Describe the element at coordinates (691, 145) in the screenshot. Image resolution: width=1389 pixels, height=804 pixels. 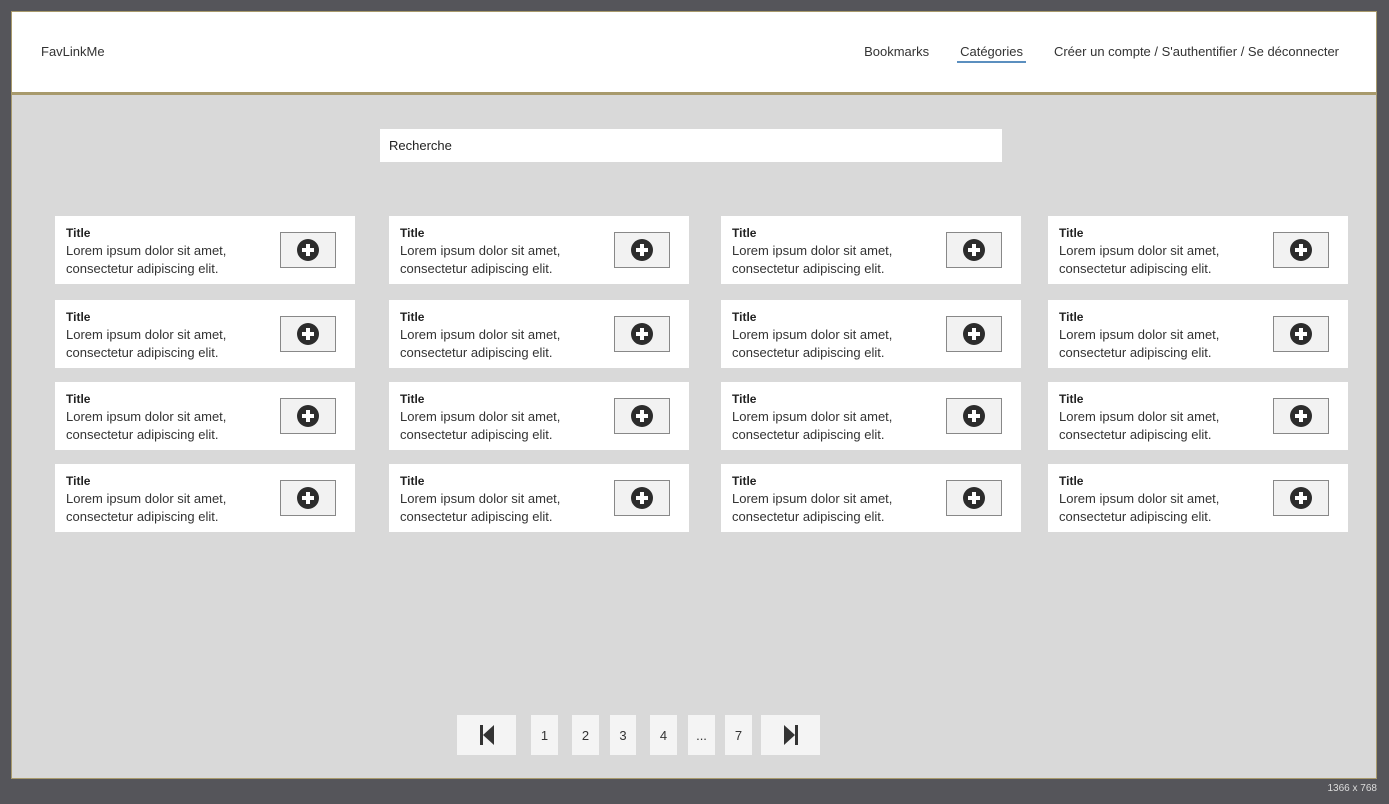
I see `search-input: Recherche` at that location.